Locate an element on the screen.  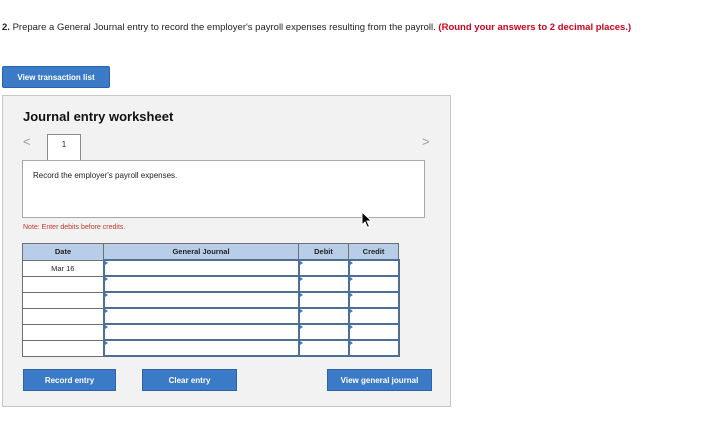
clear-entry-button: Clear entry is located at coordinates (189, 380).